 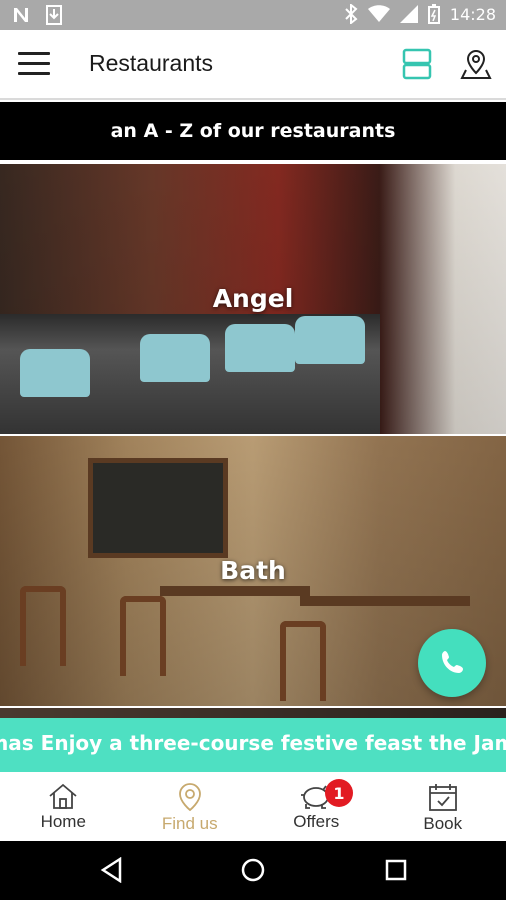 I want to click on nav-item-book: Book, so click(x=443, y=806).